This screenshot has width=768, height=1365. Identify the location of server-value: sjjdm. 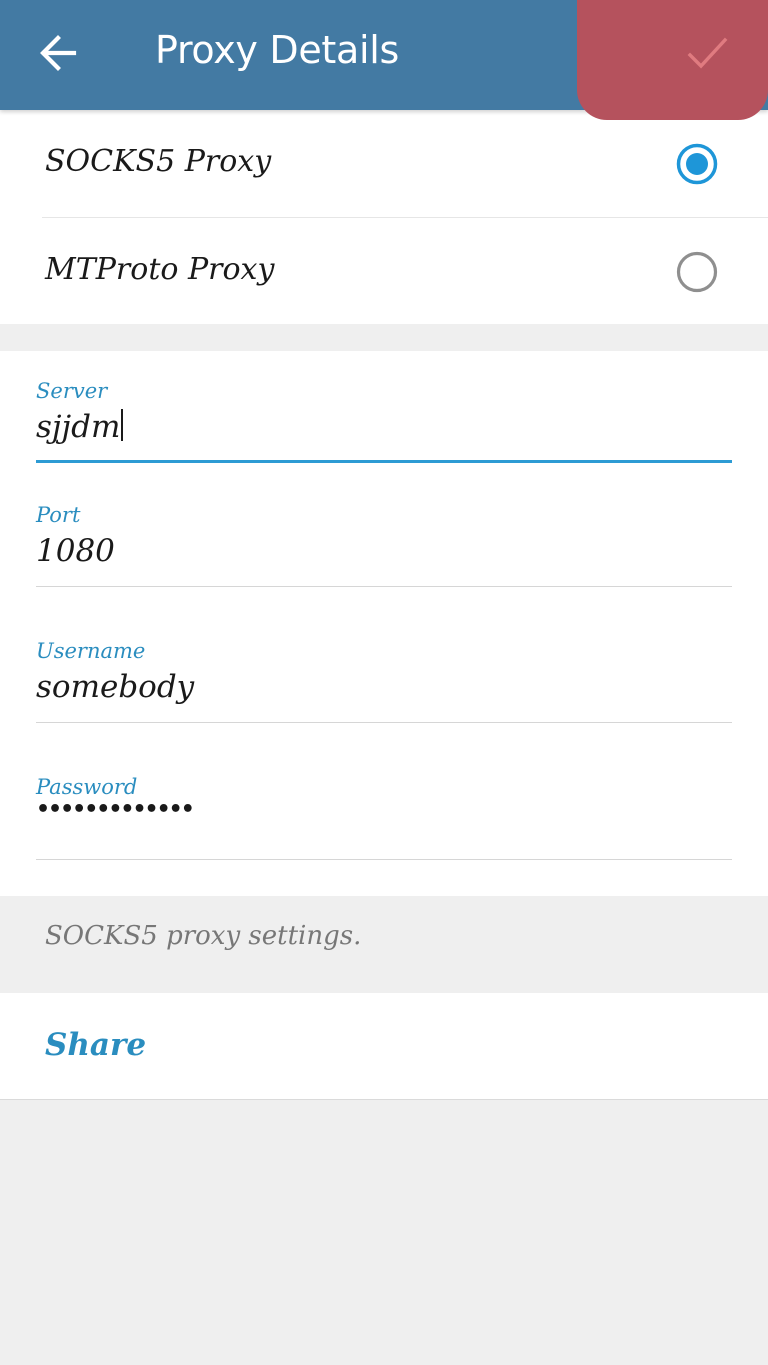
(78, 427).